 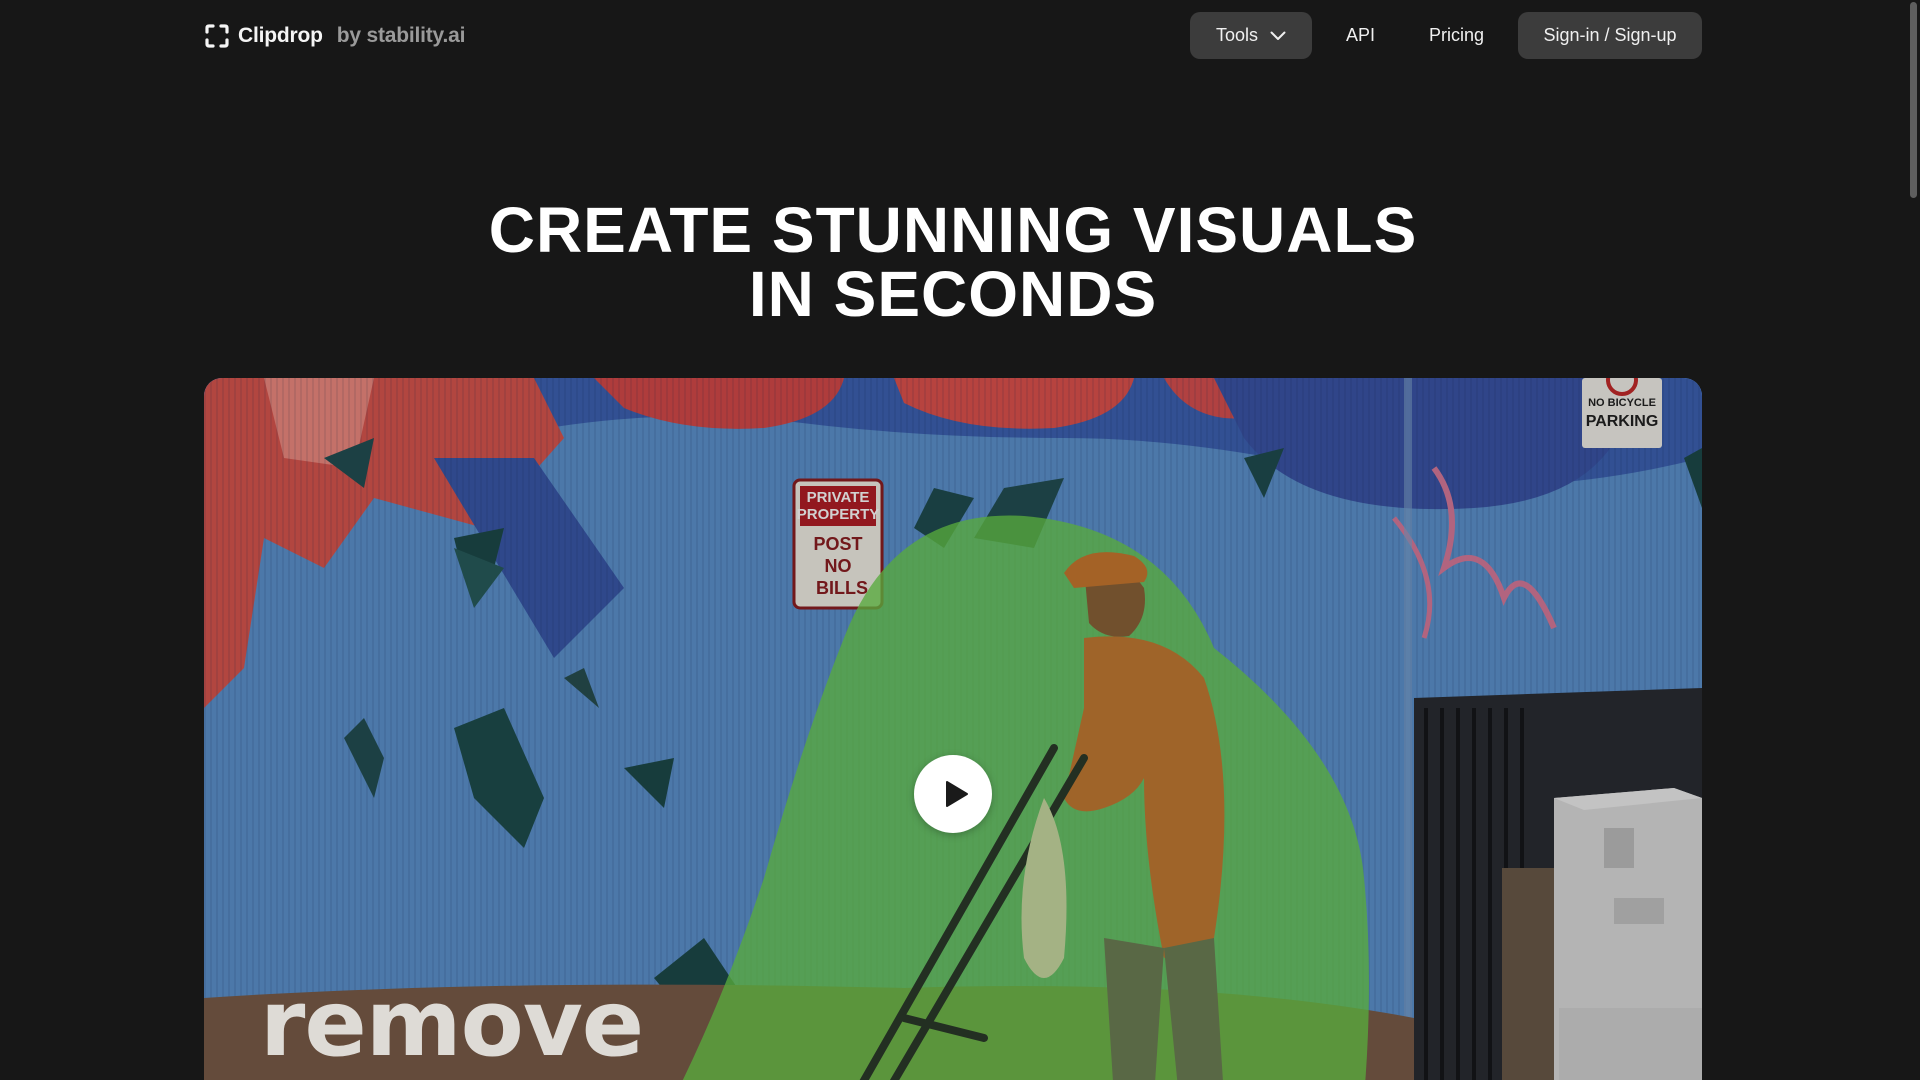 I want to click on tools-label: Tools, so click(x=1236, y=35).